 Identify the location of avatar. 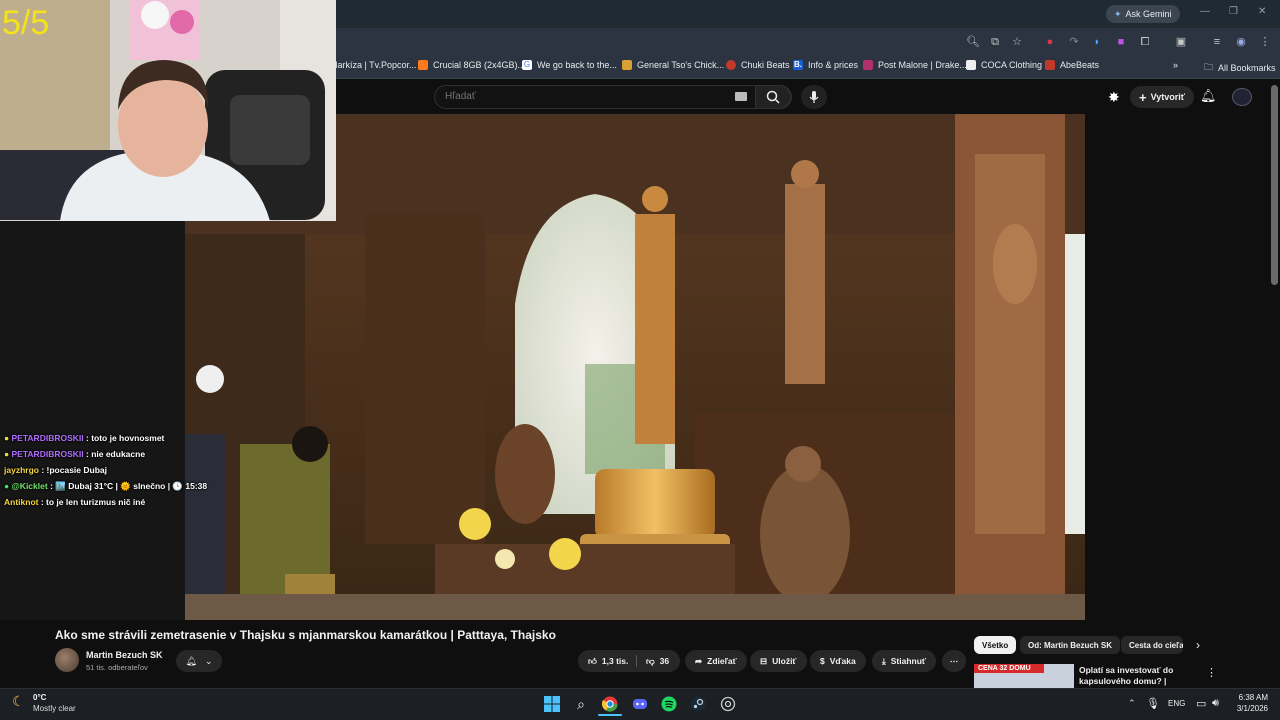
(1242, 97).